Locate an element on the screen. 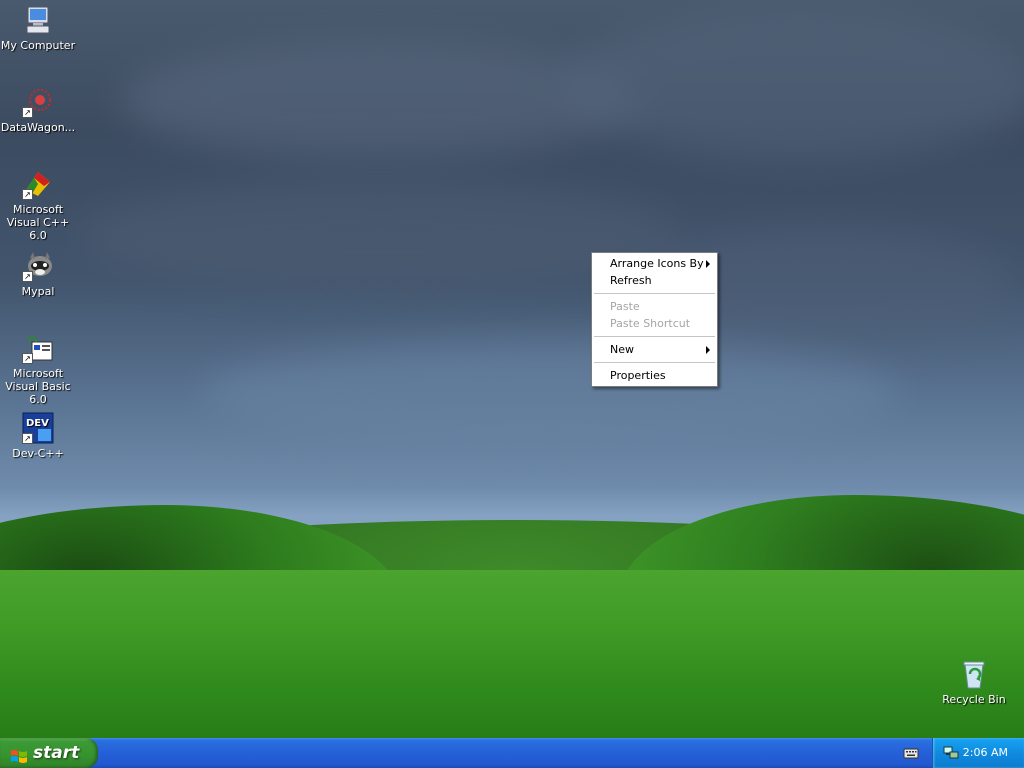 The height and width of the screenshot is (768, 1024). visual-basic-icon: ↗ is located at coordinates (38, 348).